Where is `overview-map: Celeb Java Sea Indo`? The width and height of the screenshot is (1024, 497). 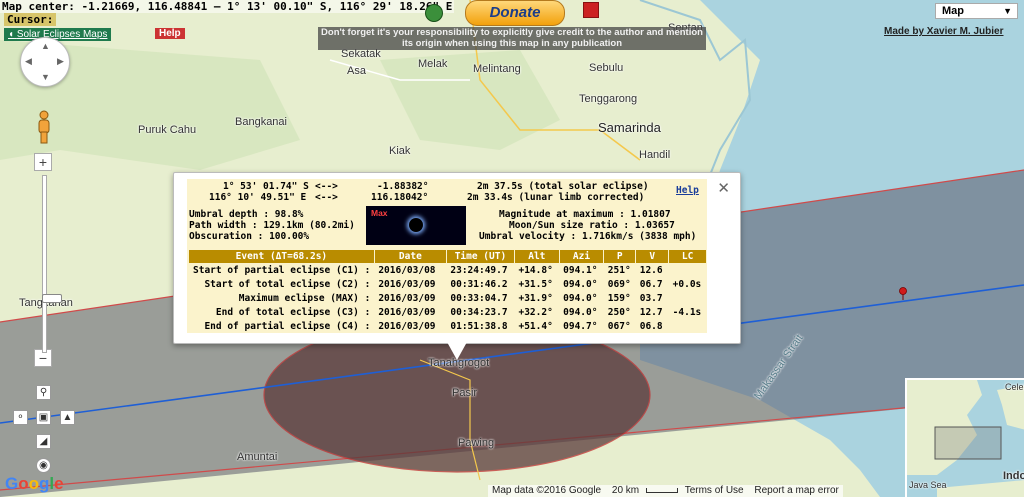
overview-map: Celeb Java Sea Indo is located at coordinates (964, 437).